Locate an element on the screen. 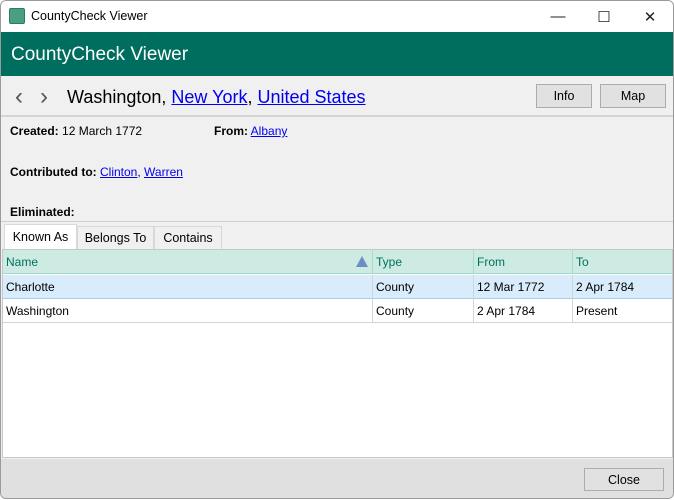 The height and width of the screenshot is (500, 674). from-field: From: Albany is located at coordinates (250, 131).